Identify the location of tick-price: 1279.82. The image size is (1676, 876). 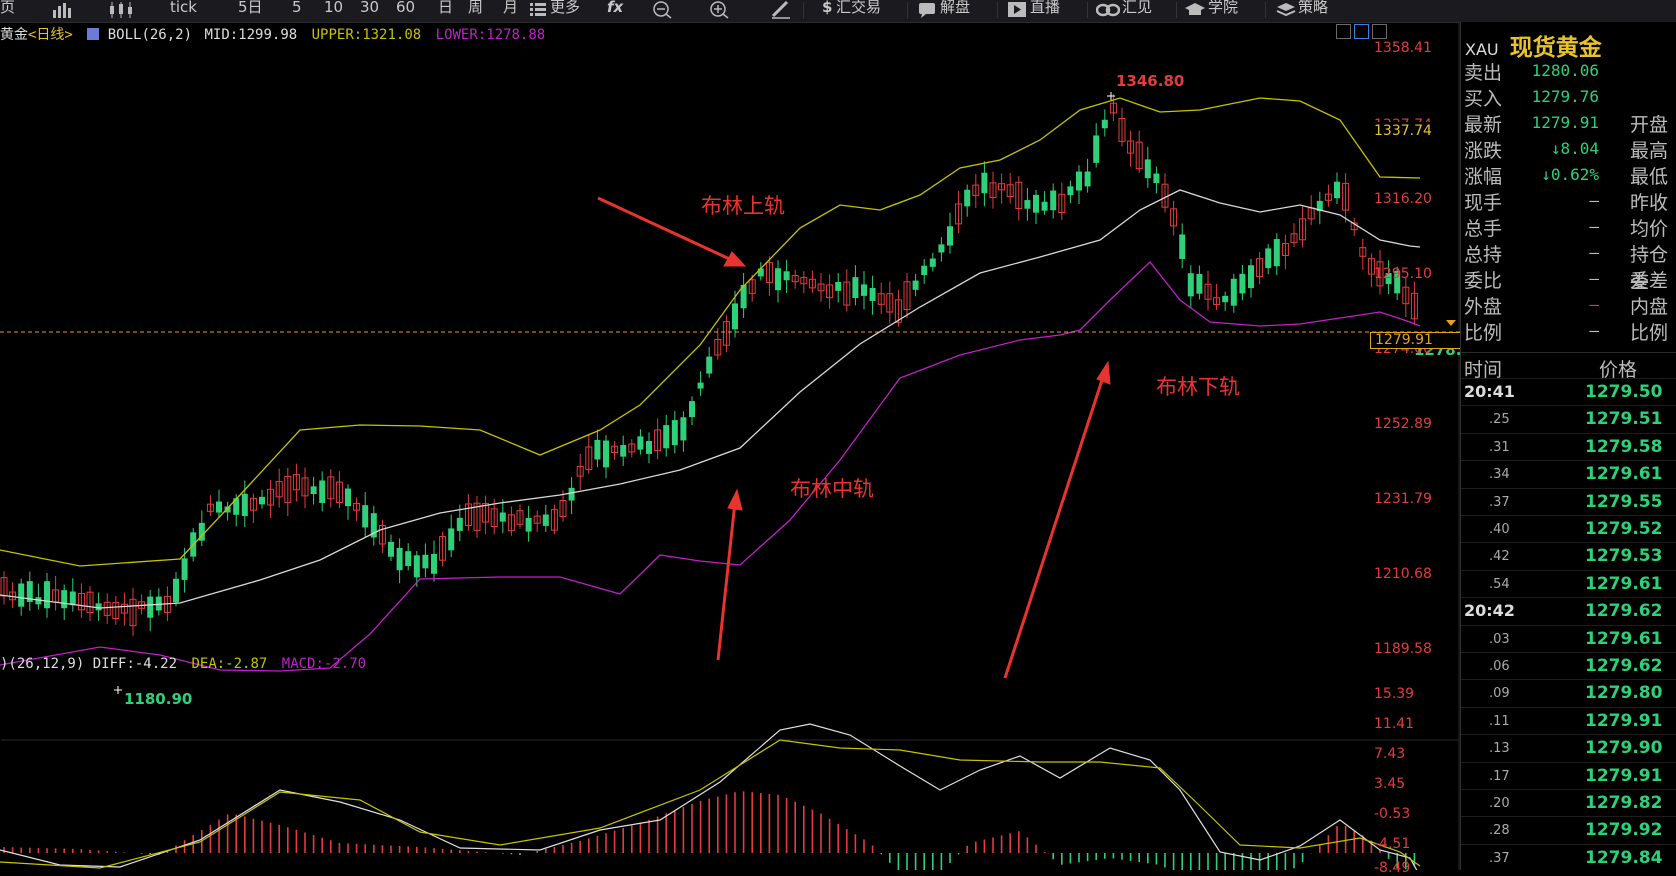
(1624, 803).